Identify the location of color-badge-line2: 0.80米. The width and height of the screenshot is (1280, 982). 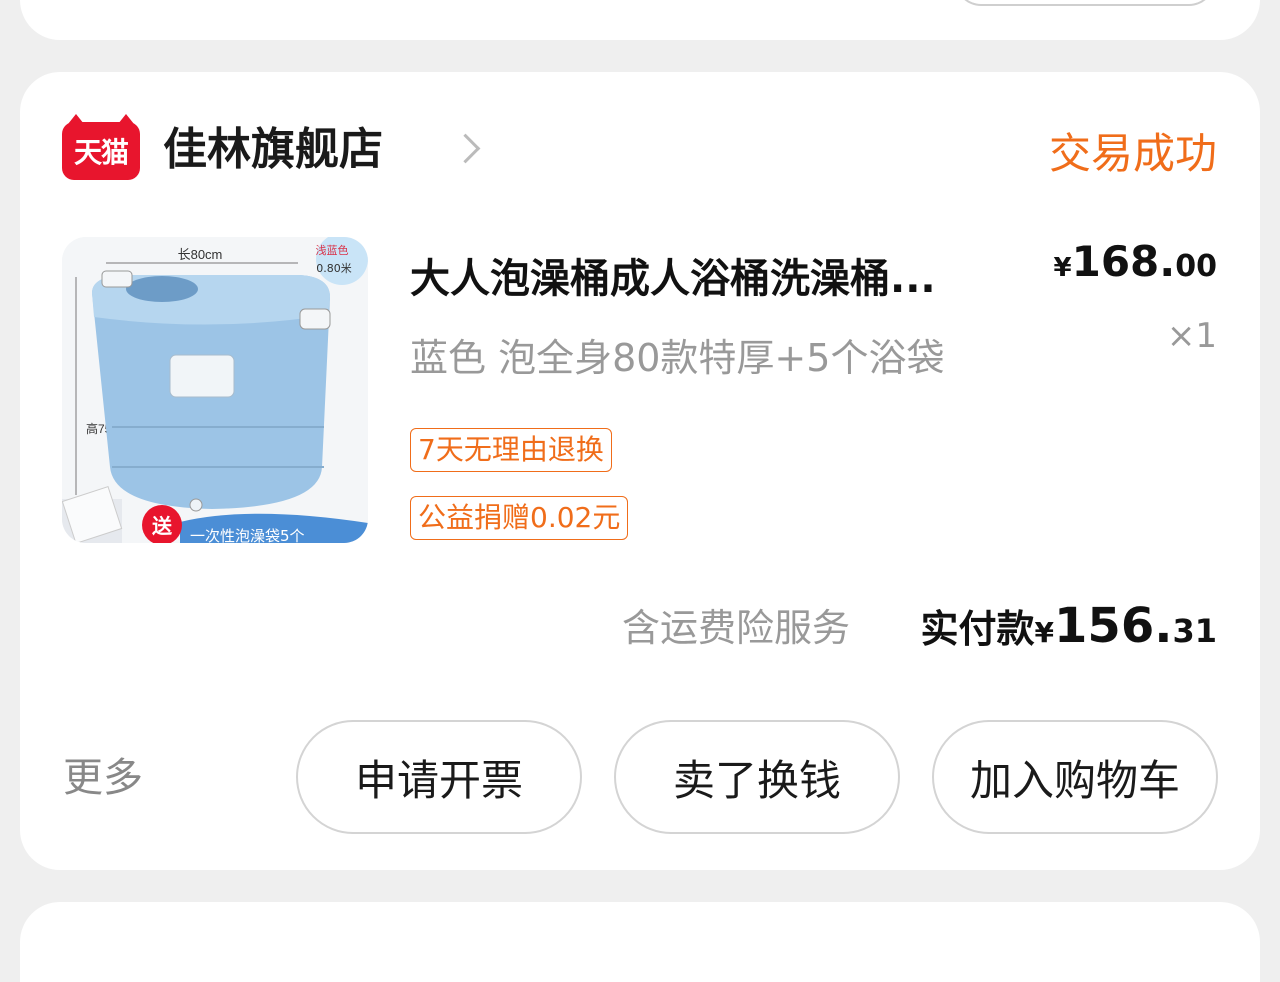
(334, 268).